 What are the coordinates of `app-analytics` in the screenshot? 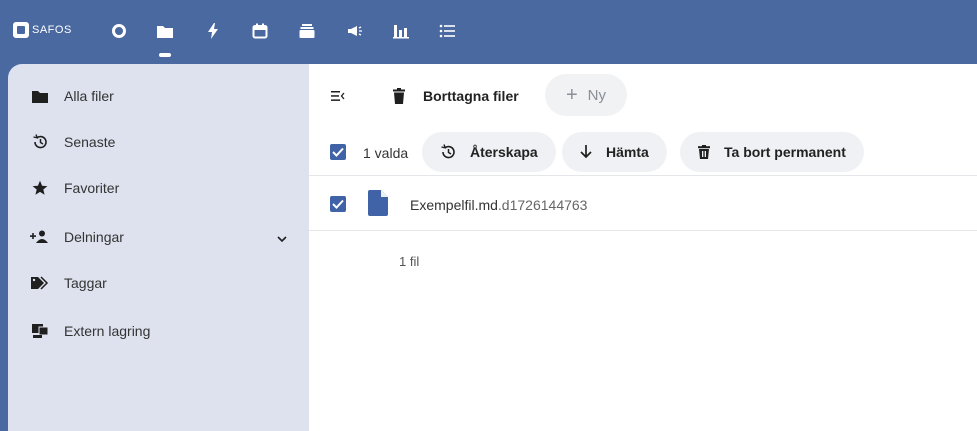 It's located at (401, 31).